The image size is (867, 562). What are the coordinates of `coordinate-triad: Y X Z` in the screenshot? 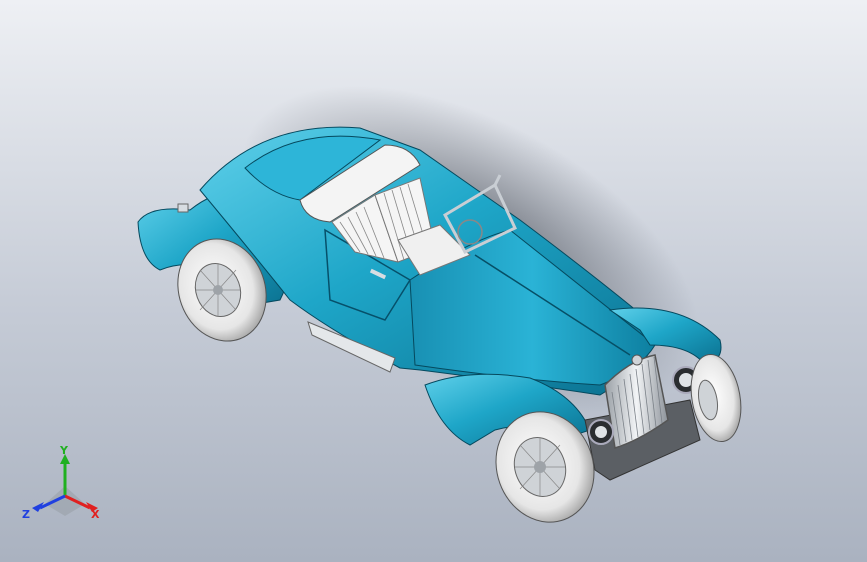 It's located at (61, 483).